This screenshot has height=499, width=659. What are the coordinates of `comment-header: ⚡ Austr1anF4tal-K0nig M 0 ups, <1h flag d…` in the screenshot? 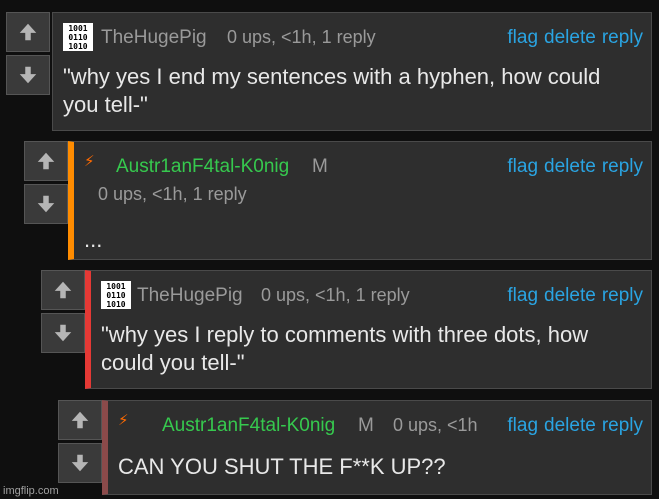 It's located at (380, 424).